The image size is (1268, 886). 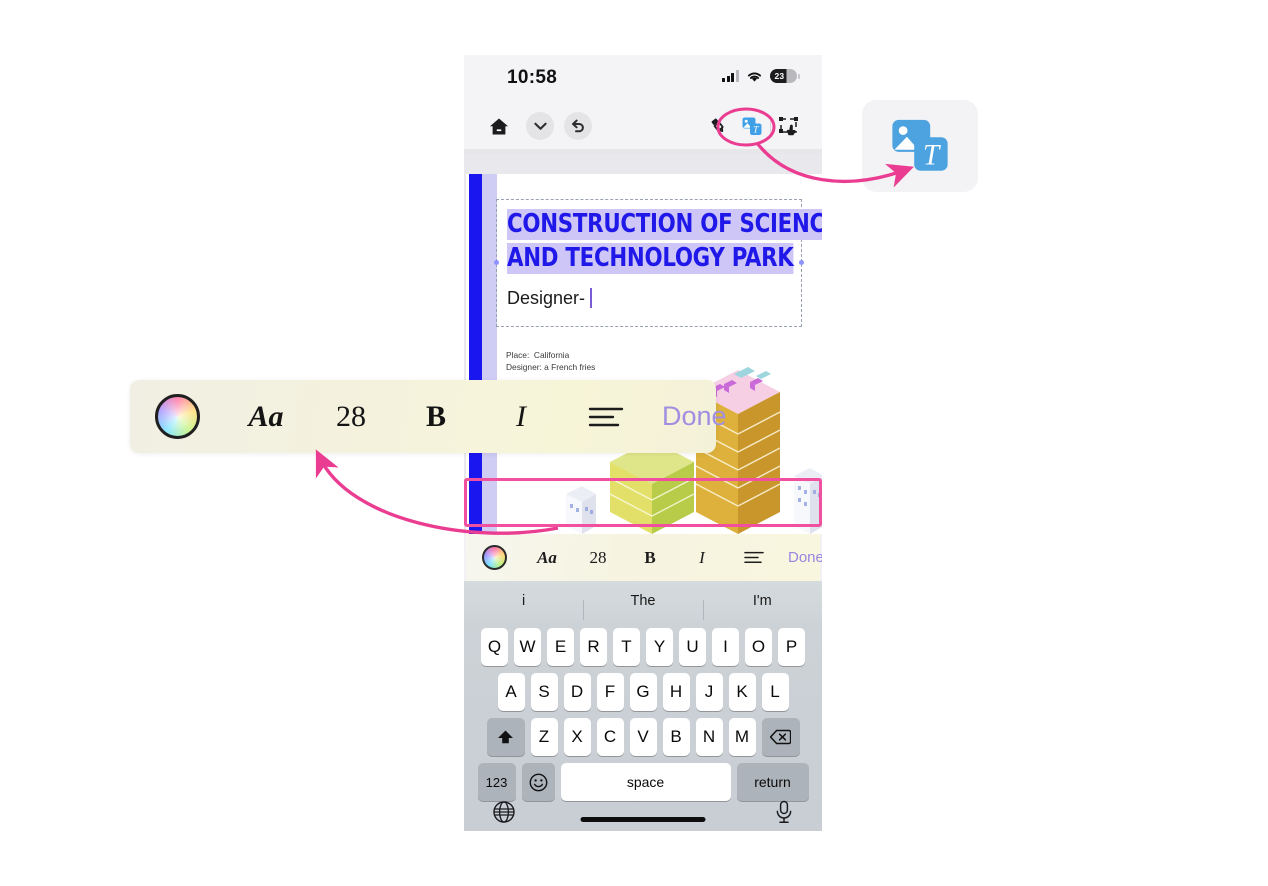 I want to click on meta-line-1: Place: California, so click(x=538, y=355).